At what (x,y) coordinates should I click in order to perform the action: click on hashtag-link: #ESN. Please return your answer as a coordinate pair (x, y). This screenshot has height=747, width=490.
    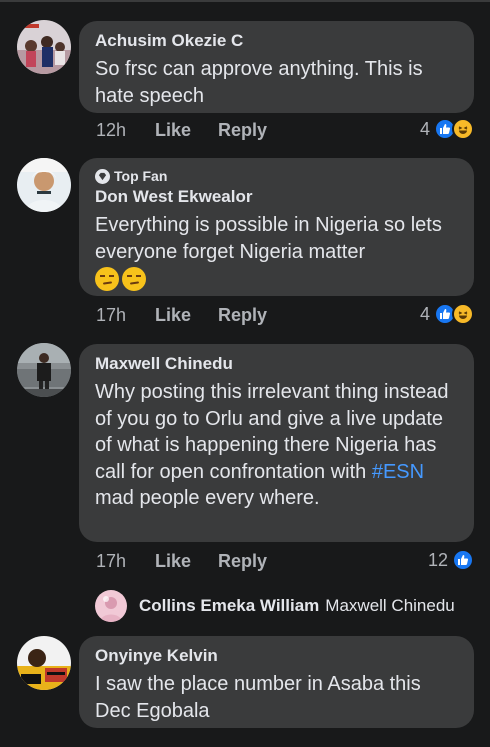
    Looking at the image, I should click on (398, 472).